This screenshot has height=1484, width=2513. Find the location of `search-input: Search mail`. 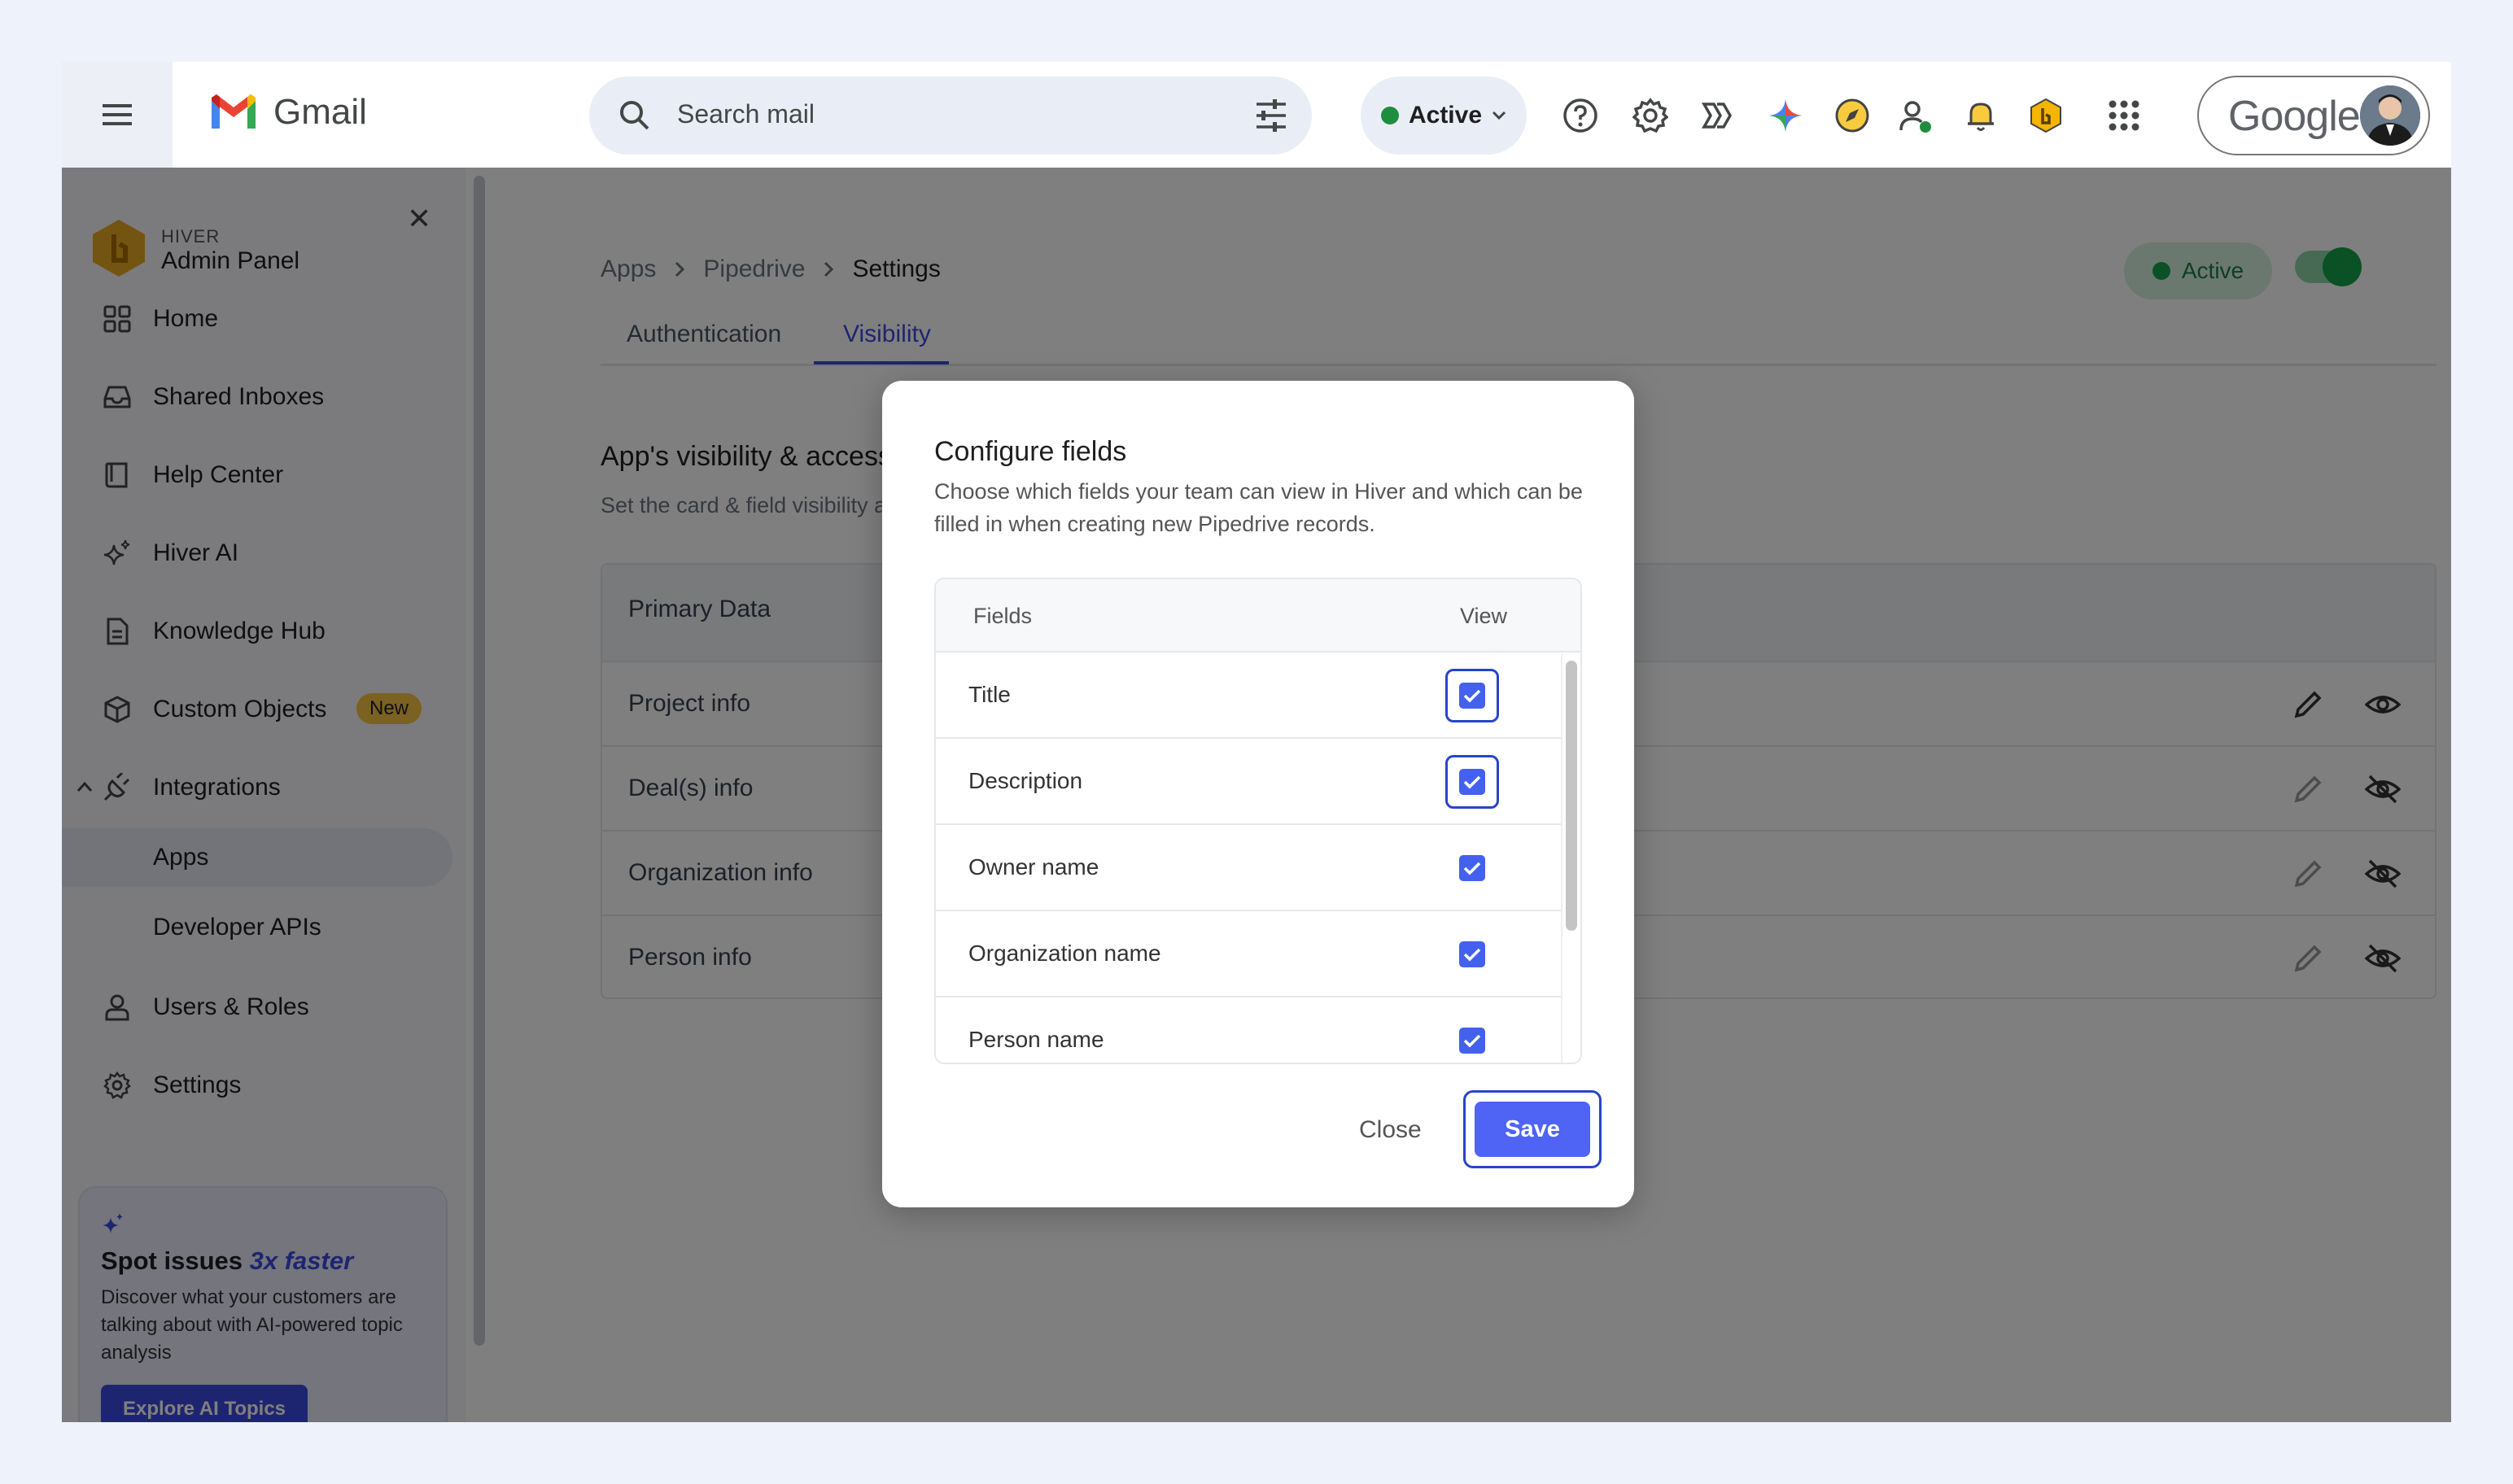

search-input: Search mail is located at coordinates (746, 114).